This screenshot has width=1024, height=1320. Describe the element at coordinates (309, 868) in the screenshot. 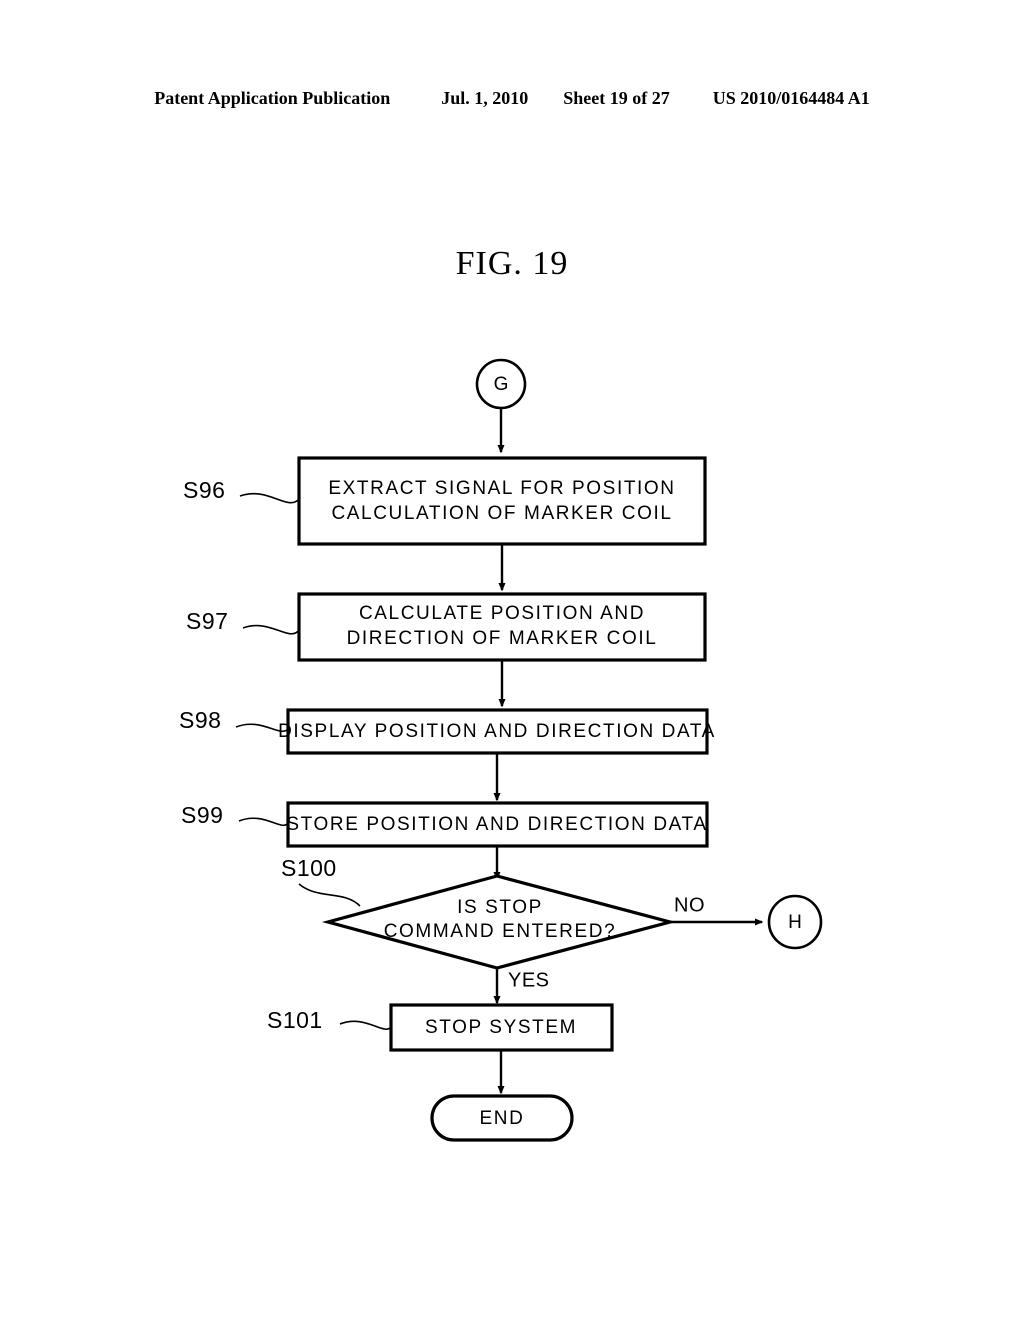

I see `step-ref-s100: S100` at that location.